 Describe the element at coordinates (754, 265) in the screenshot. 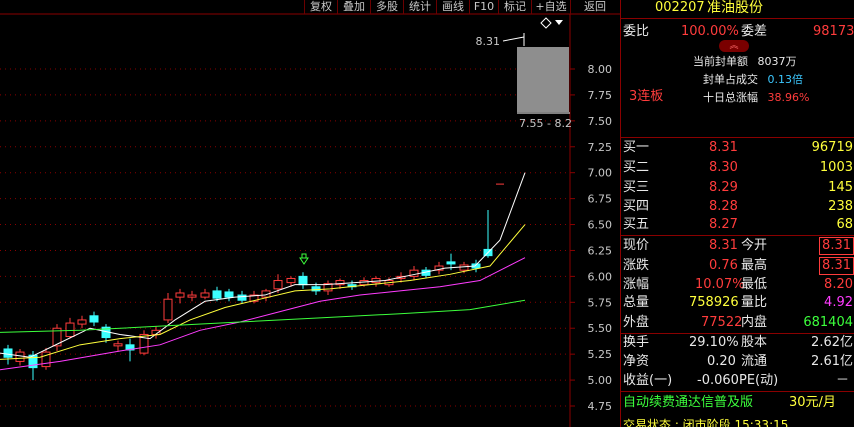

I see `high-label: 最高` at that location.